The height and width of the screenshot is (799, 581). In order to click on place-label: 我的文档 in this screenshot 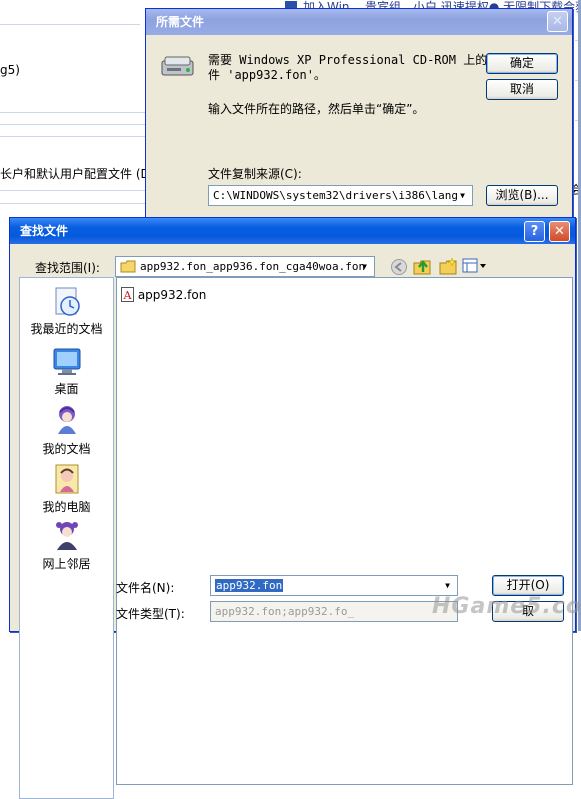, I will do `click(66, 449)`.